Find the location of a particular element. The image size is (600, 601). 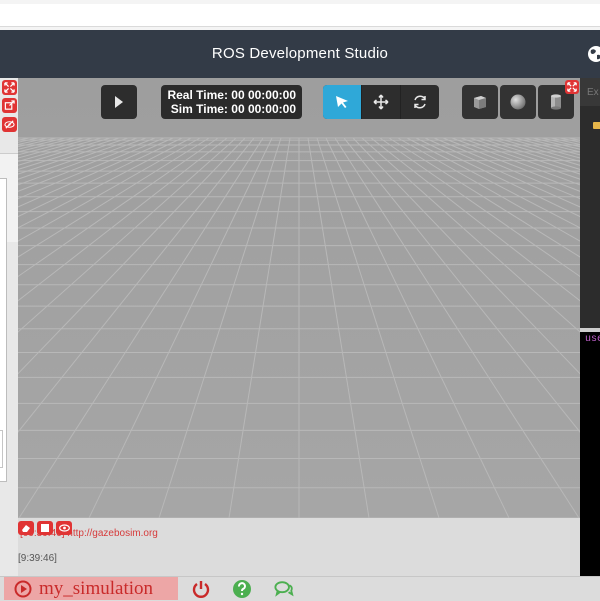

real-time-row: Real Time: 00 00:00:00 is located at coordinates (228, 95).